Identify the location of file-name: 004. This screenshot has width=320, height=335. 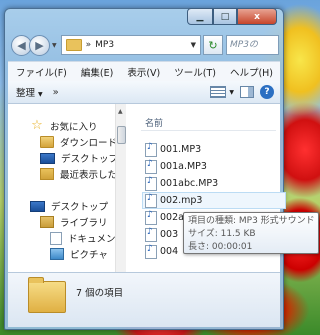
(169, 251).